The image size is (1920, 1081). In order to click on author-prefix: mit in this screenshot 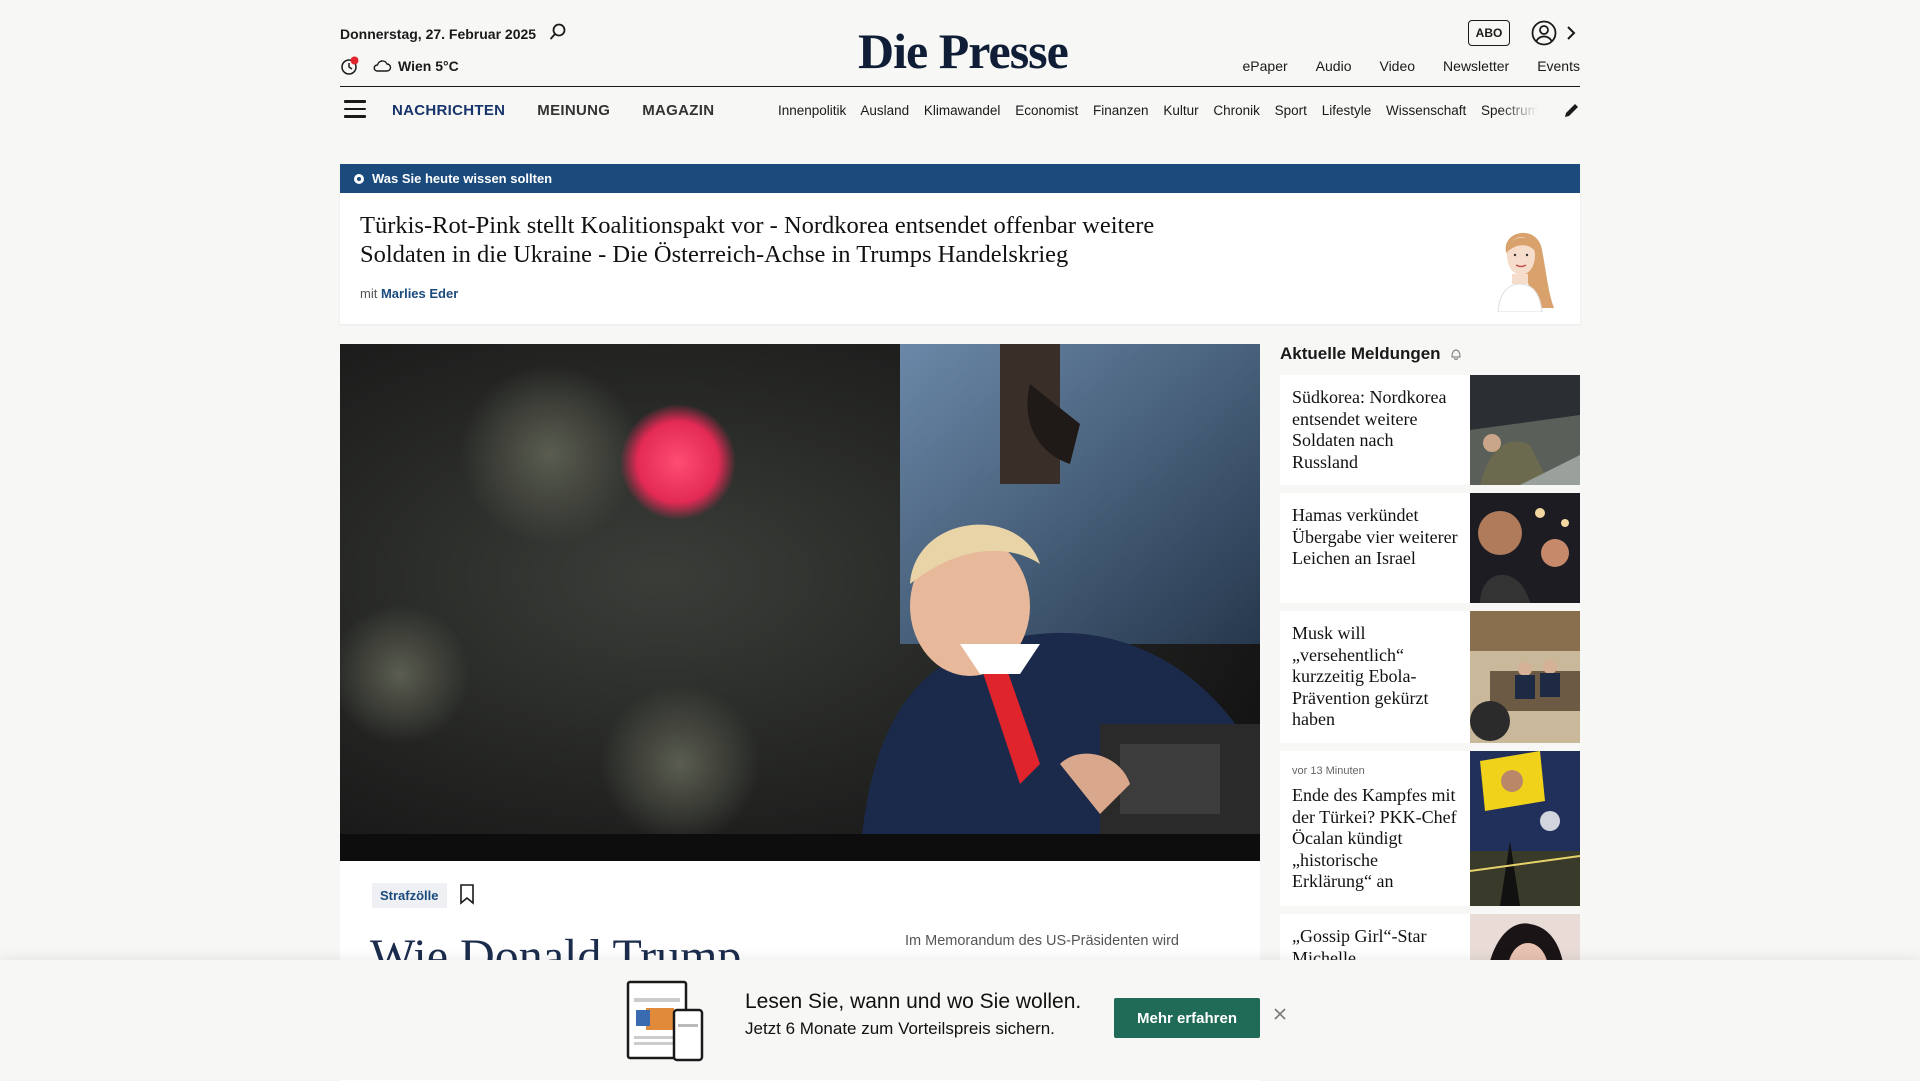, I will do `click(369, 293)`.